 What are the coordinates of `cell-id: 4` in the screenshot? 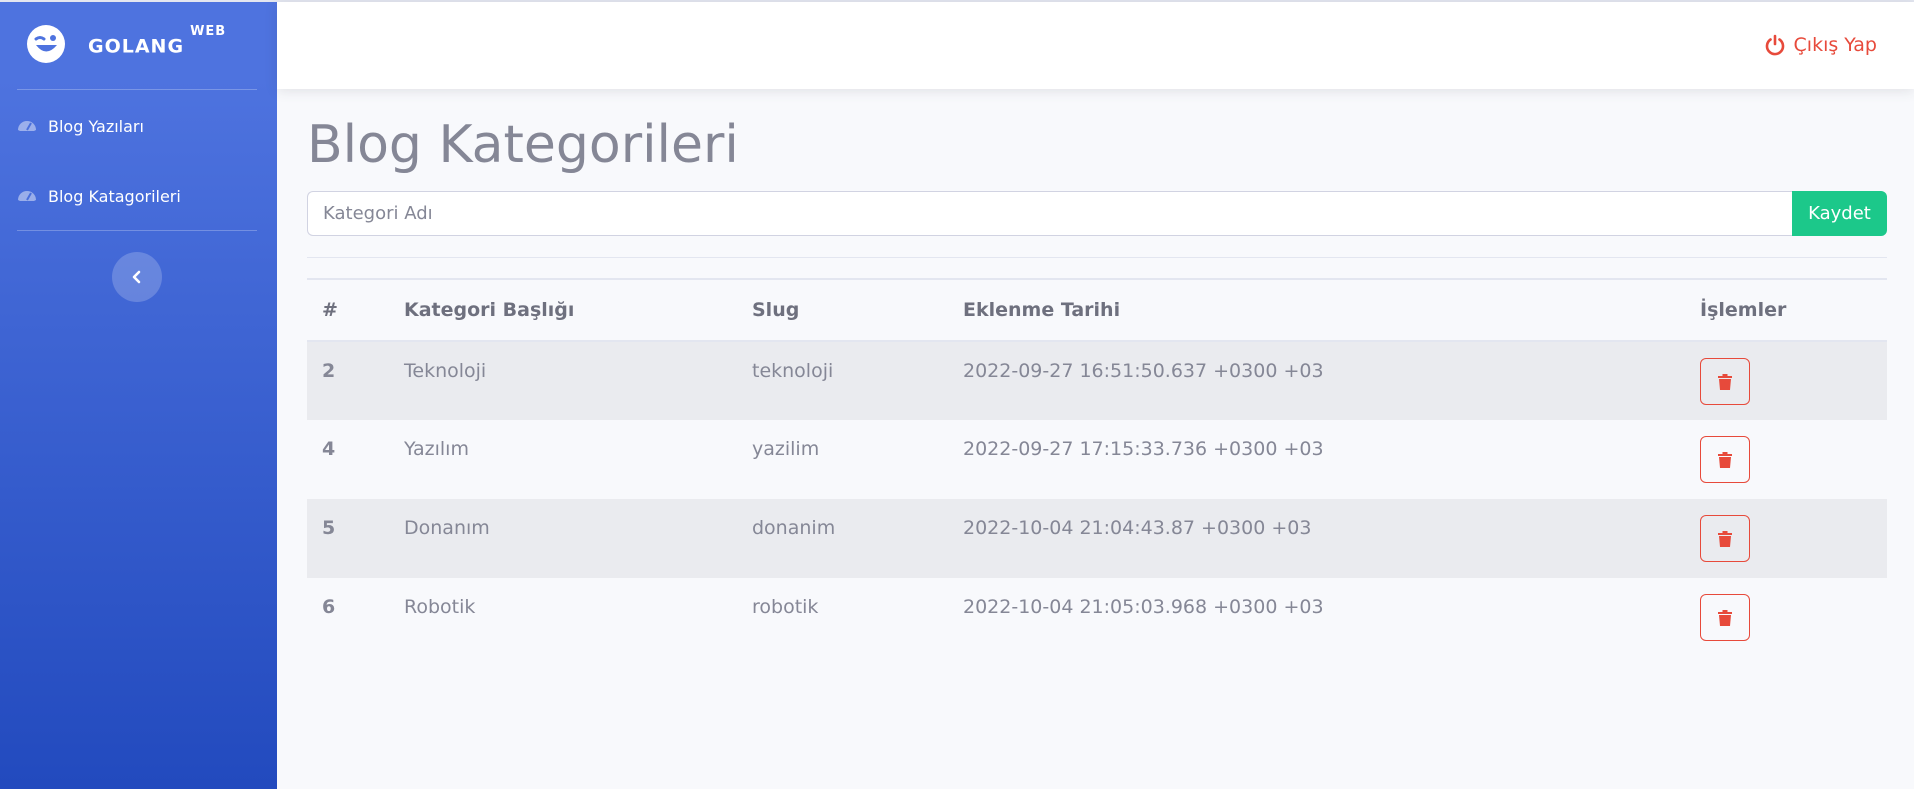 It's located at (329, 449).